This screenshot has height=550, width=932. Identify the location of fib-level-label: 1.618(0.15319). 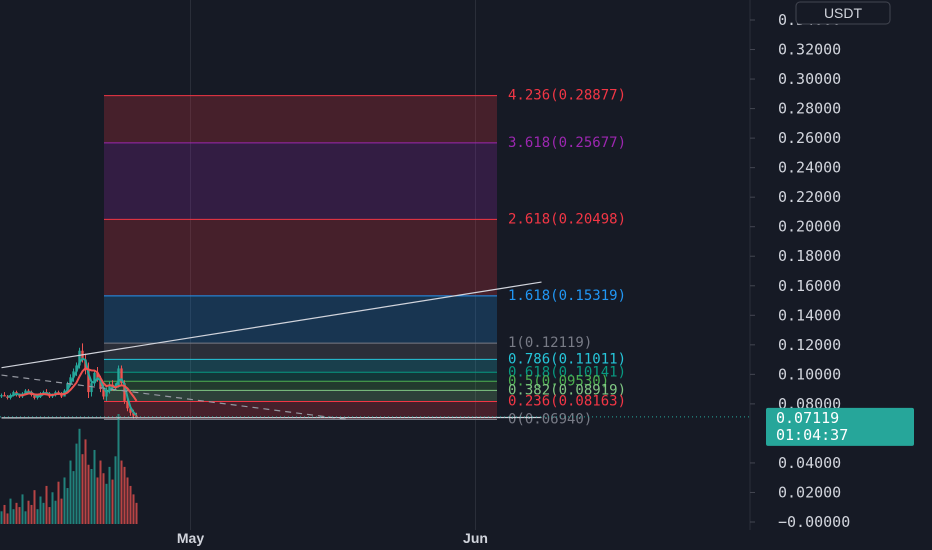
(567, 296).